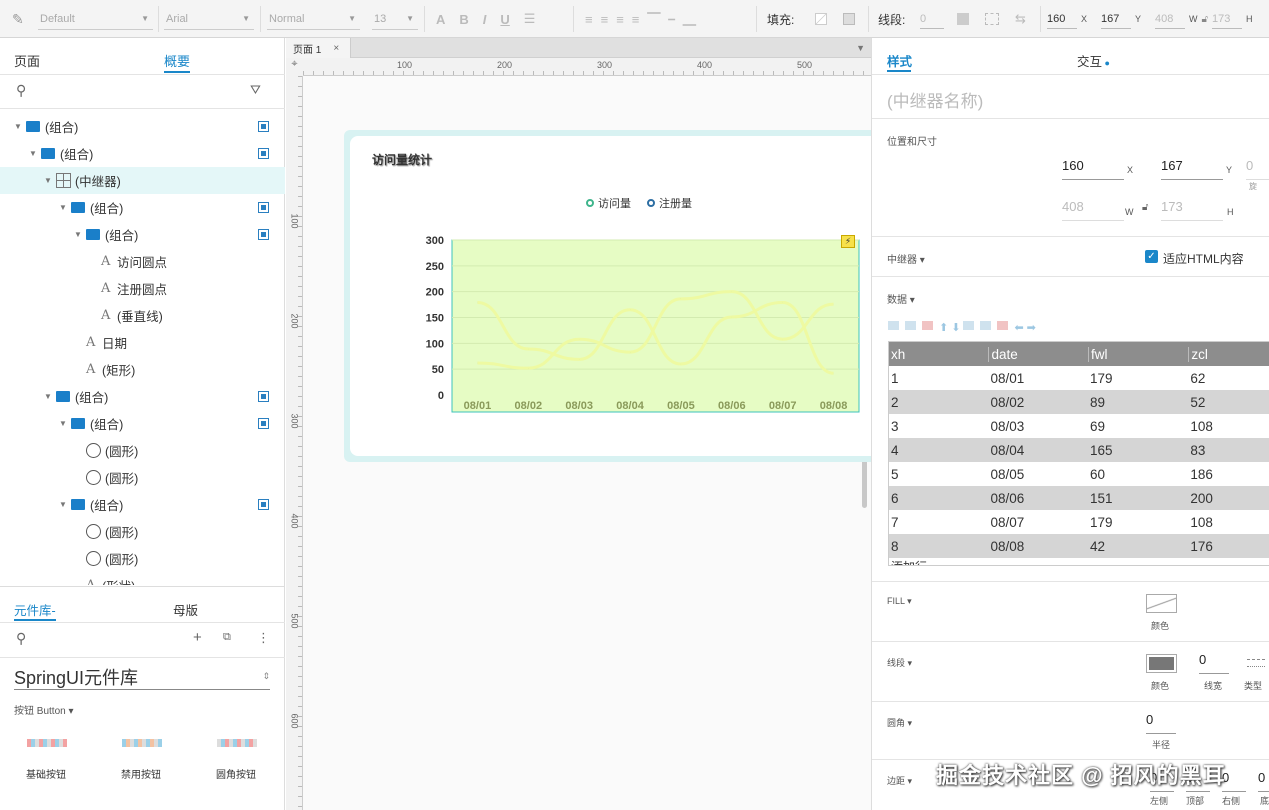 This screenshot has width=1269, height=810. Describe the element at coordinates (142, 261) in the screenshot. I see `tree-item: A 访问圆点` at that location.